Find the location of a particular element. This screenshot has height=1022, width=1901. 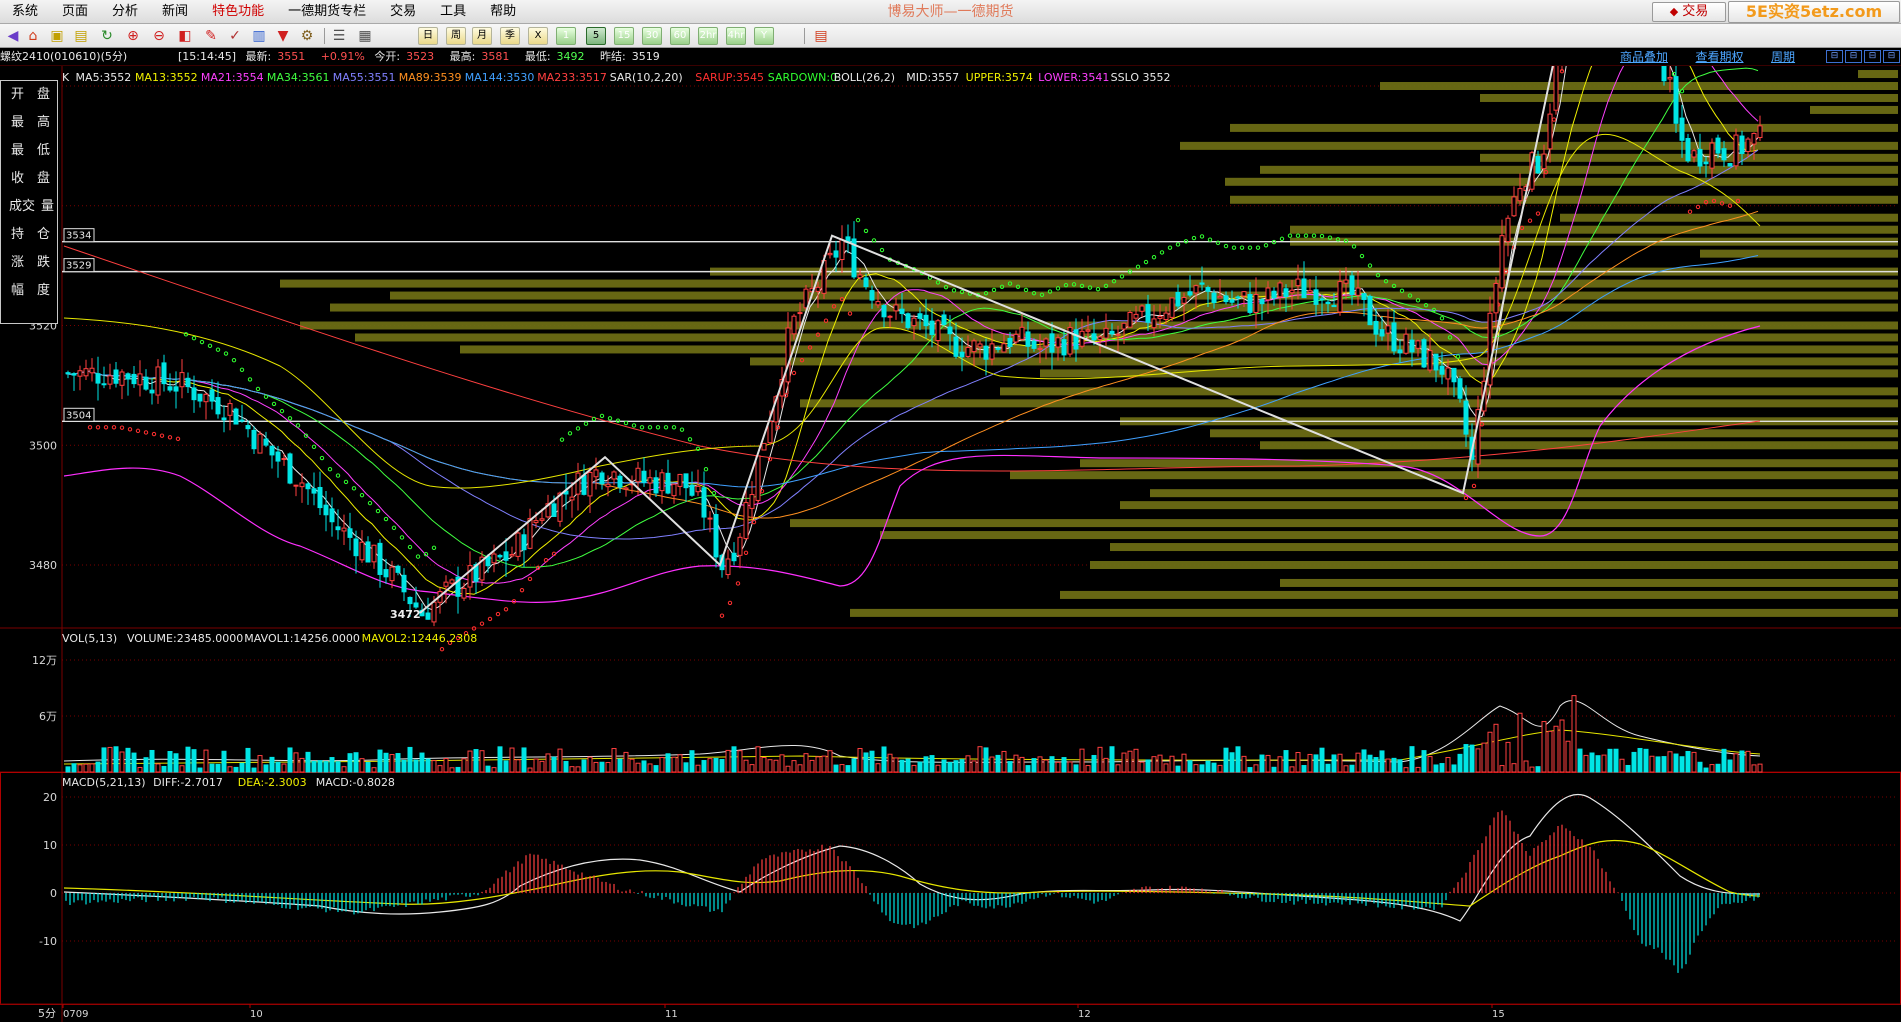

period-button: 季 is located at coordinates (510, 36).